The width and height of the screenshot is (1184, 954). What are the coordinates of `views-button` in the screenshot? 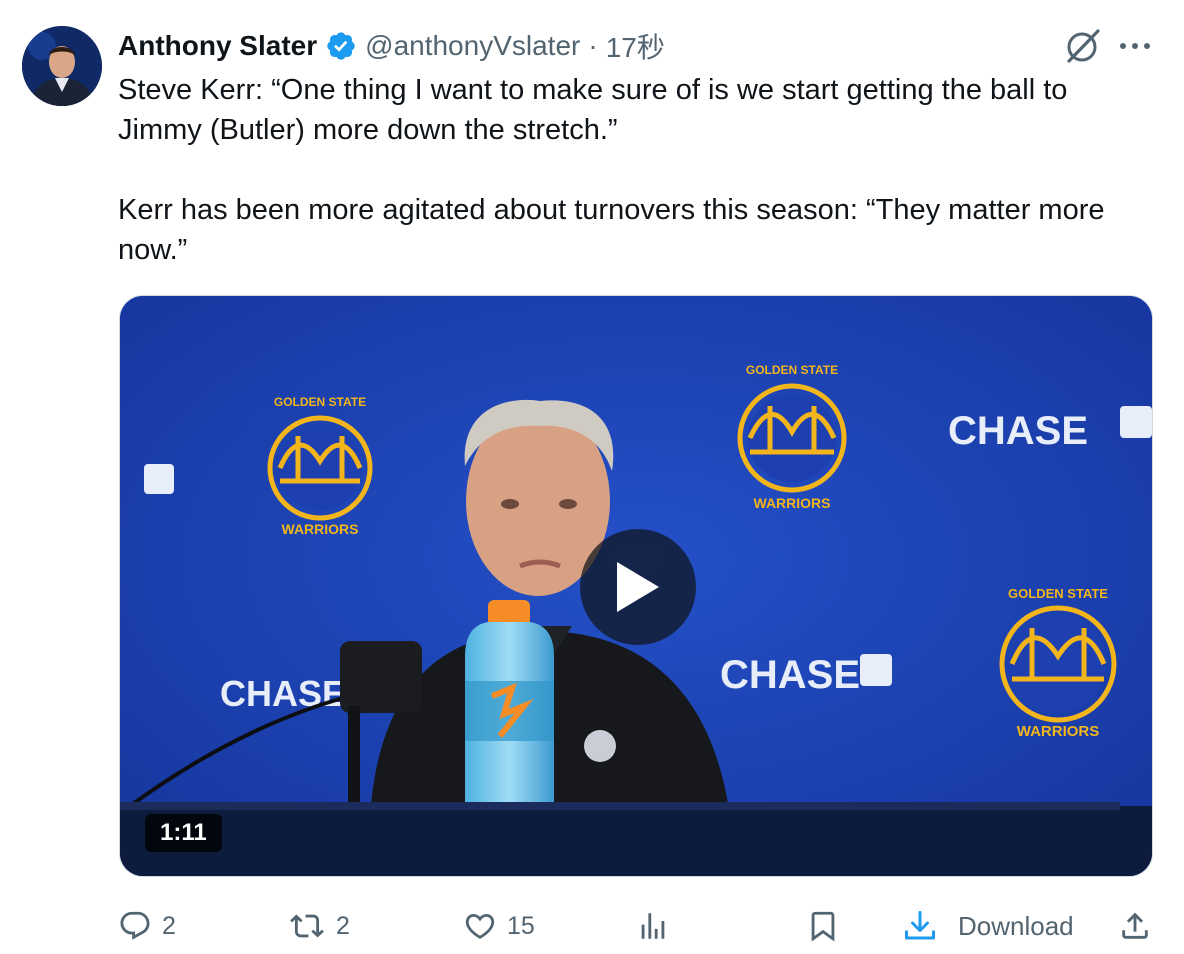 It's located at (653, 926).